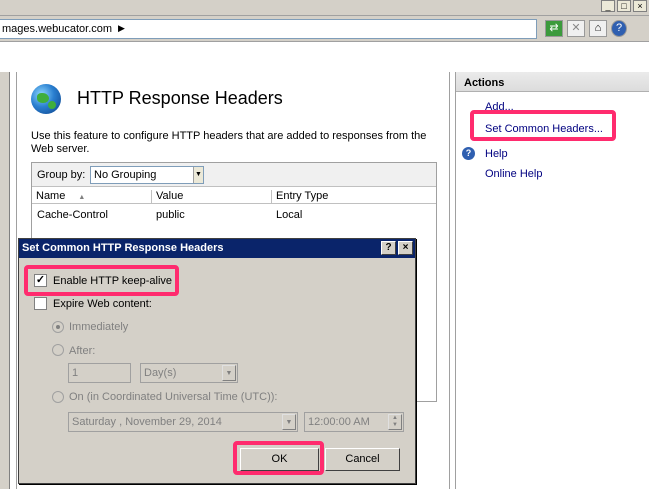  What do you see at coordinates (496, 154) in the screenshot?
I see `help-link: Help` at bounding box center [496, 154].